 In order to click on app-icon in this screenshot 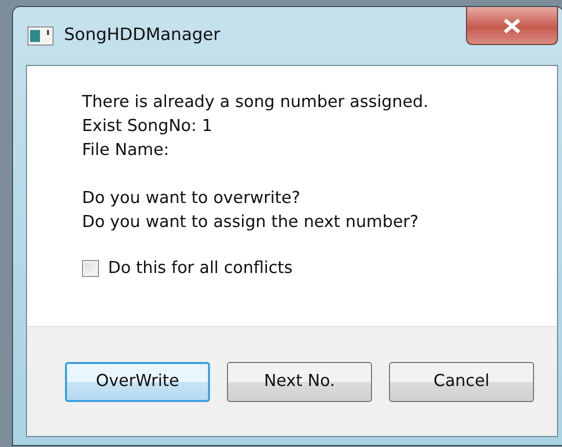, I will do `click(40, 36)`.